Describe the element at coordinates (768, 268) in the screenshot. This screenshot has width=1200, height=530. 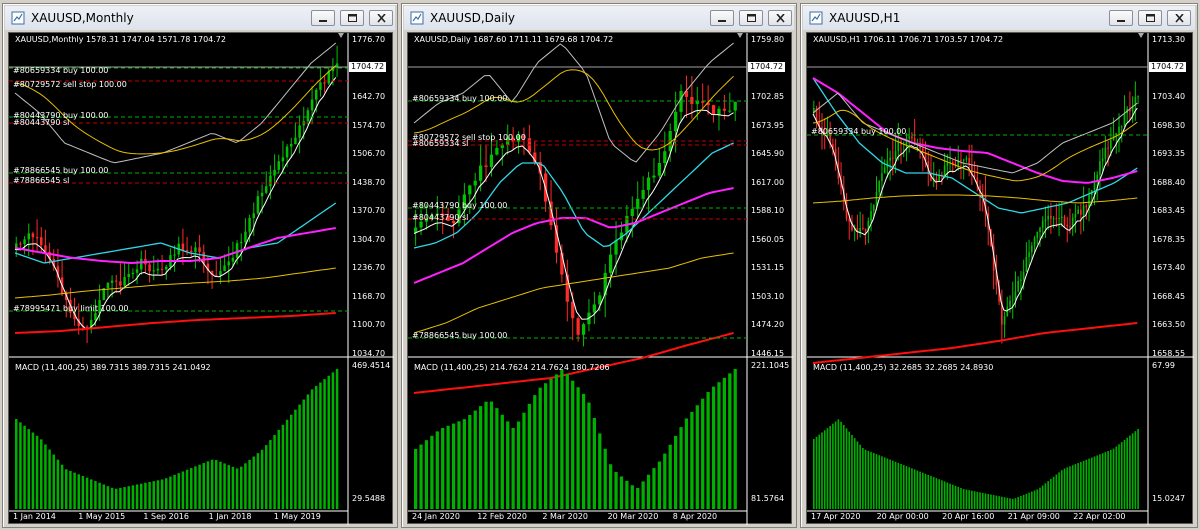
I see `price-axis-label: 1531.15` at that location.